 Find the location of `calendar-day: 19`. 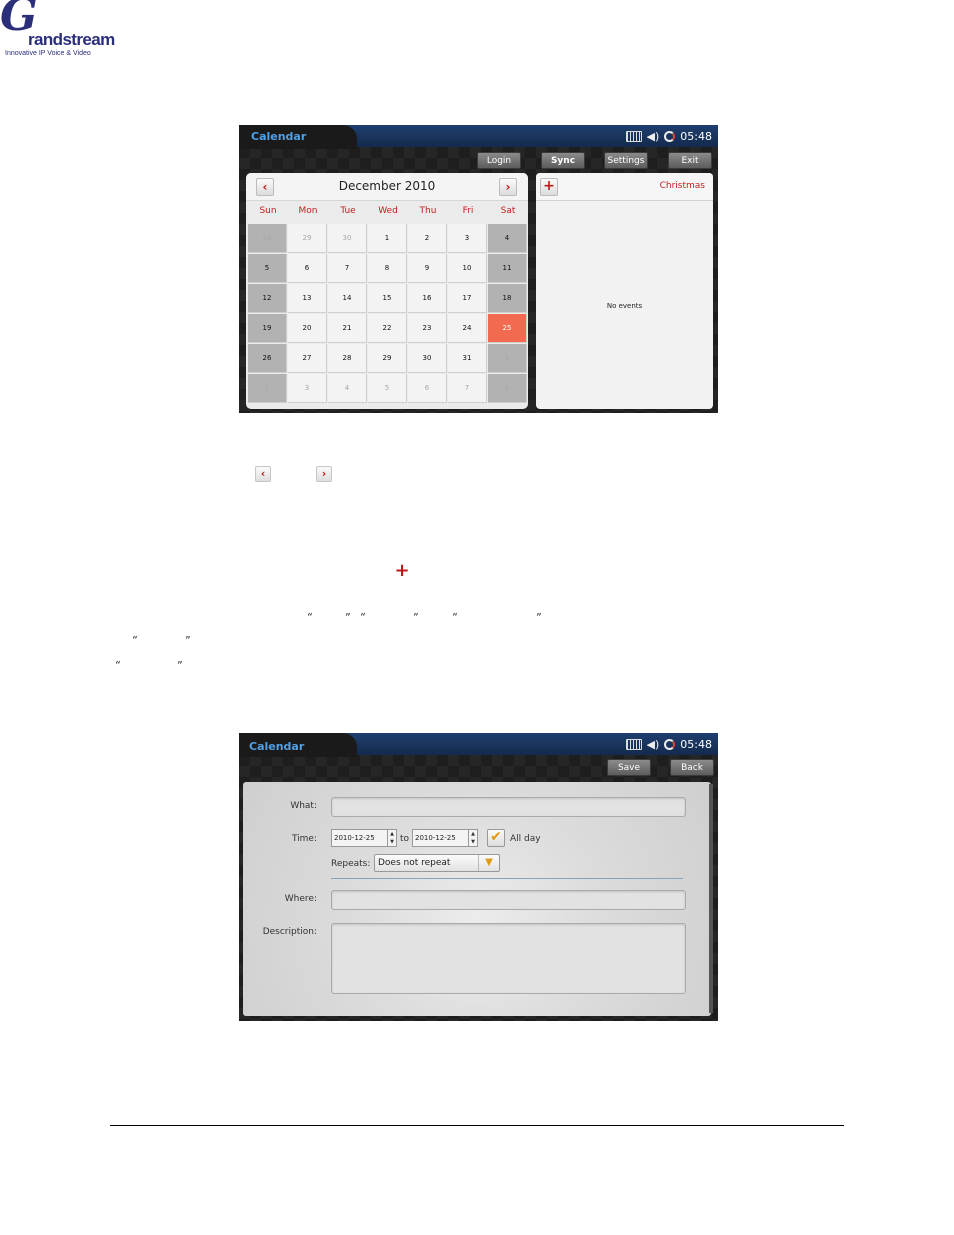

calendar-day: 19 is located at coordinates (267, 328).